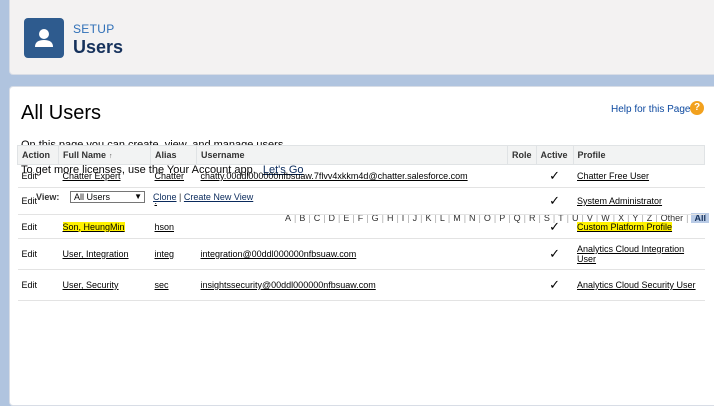 The width and height of the screenshot is (714, 406). Describe the element at coordinates (170, 176) in the screenshot. I see `alias-link: Chatter` at that location.